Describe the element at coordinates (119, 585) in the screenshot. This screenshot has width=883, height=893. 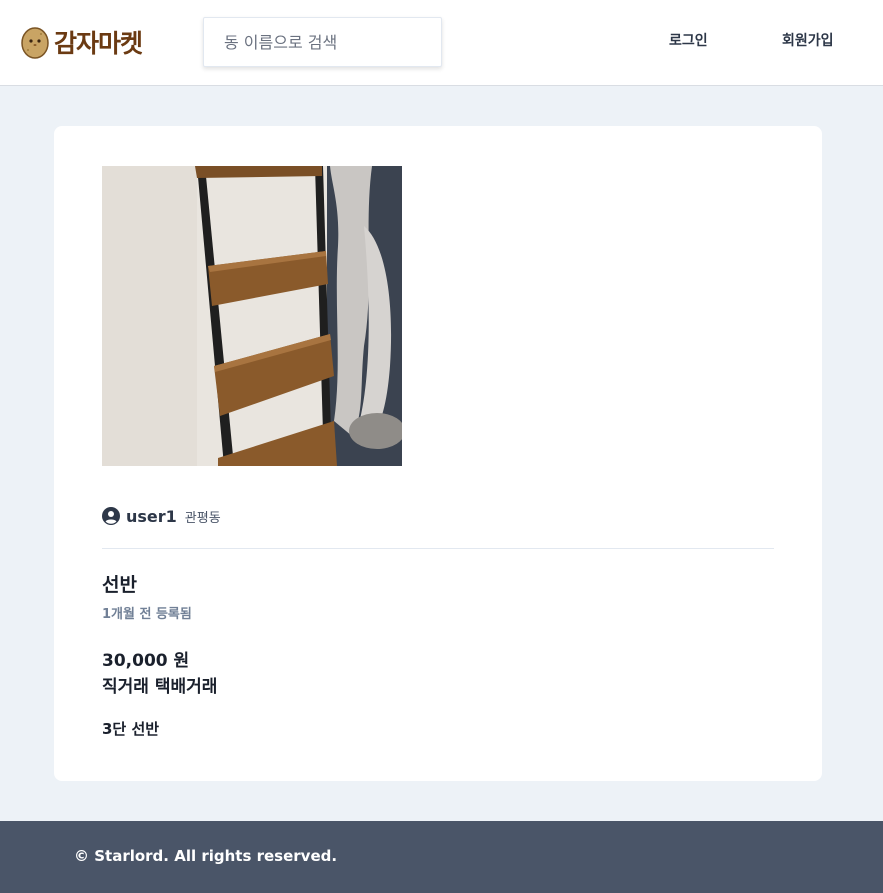
I see `product-title: 선반` at that location.